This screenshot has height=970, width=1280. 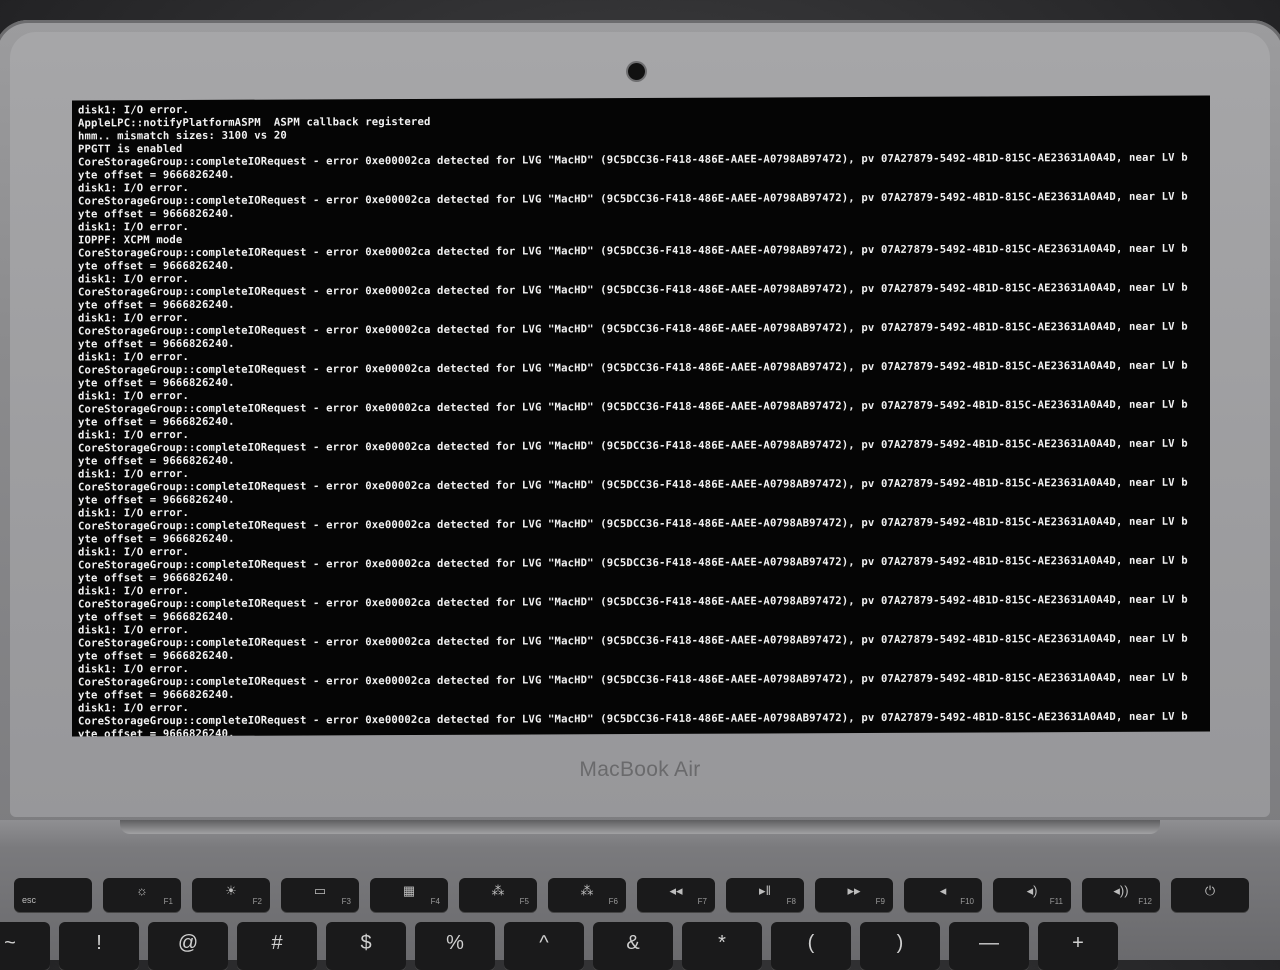 I want to click on key-fn-label: F7, so click(x=702, y=901).